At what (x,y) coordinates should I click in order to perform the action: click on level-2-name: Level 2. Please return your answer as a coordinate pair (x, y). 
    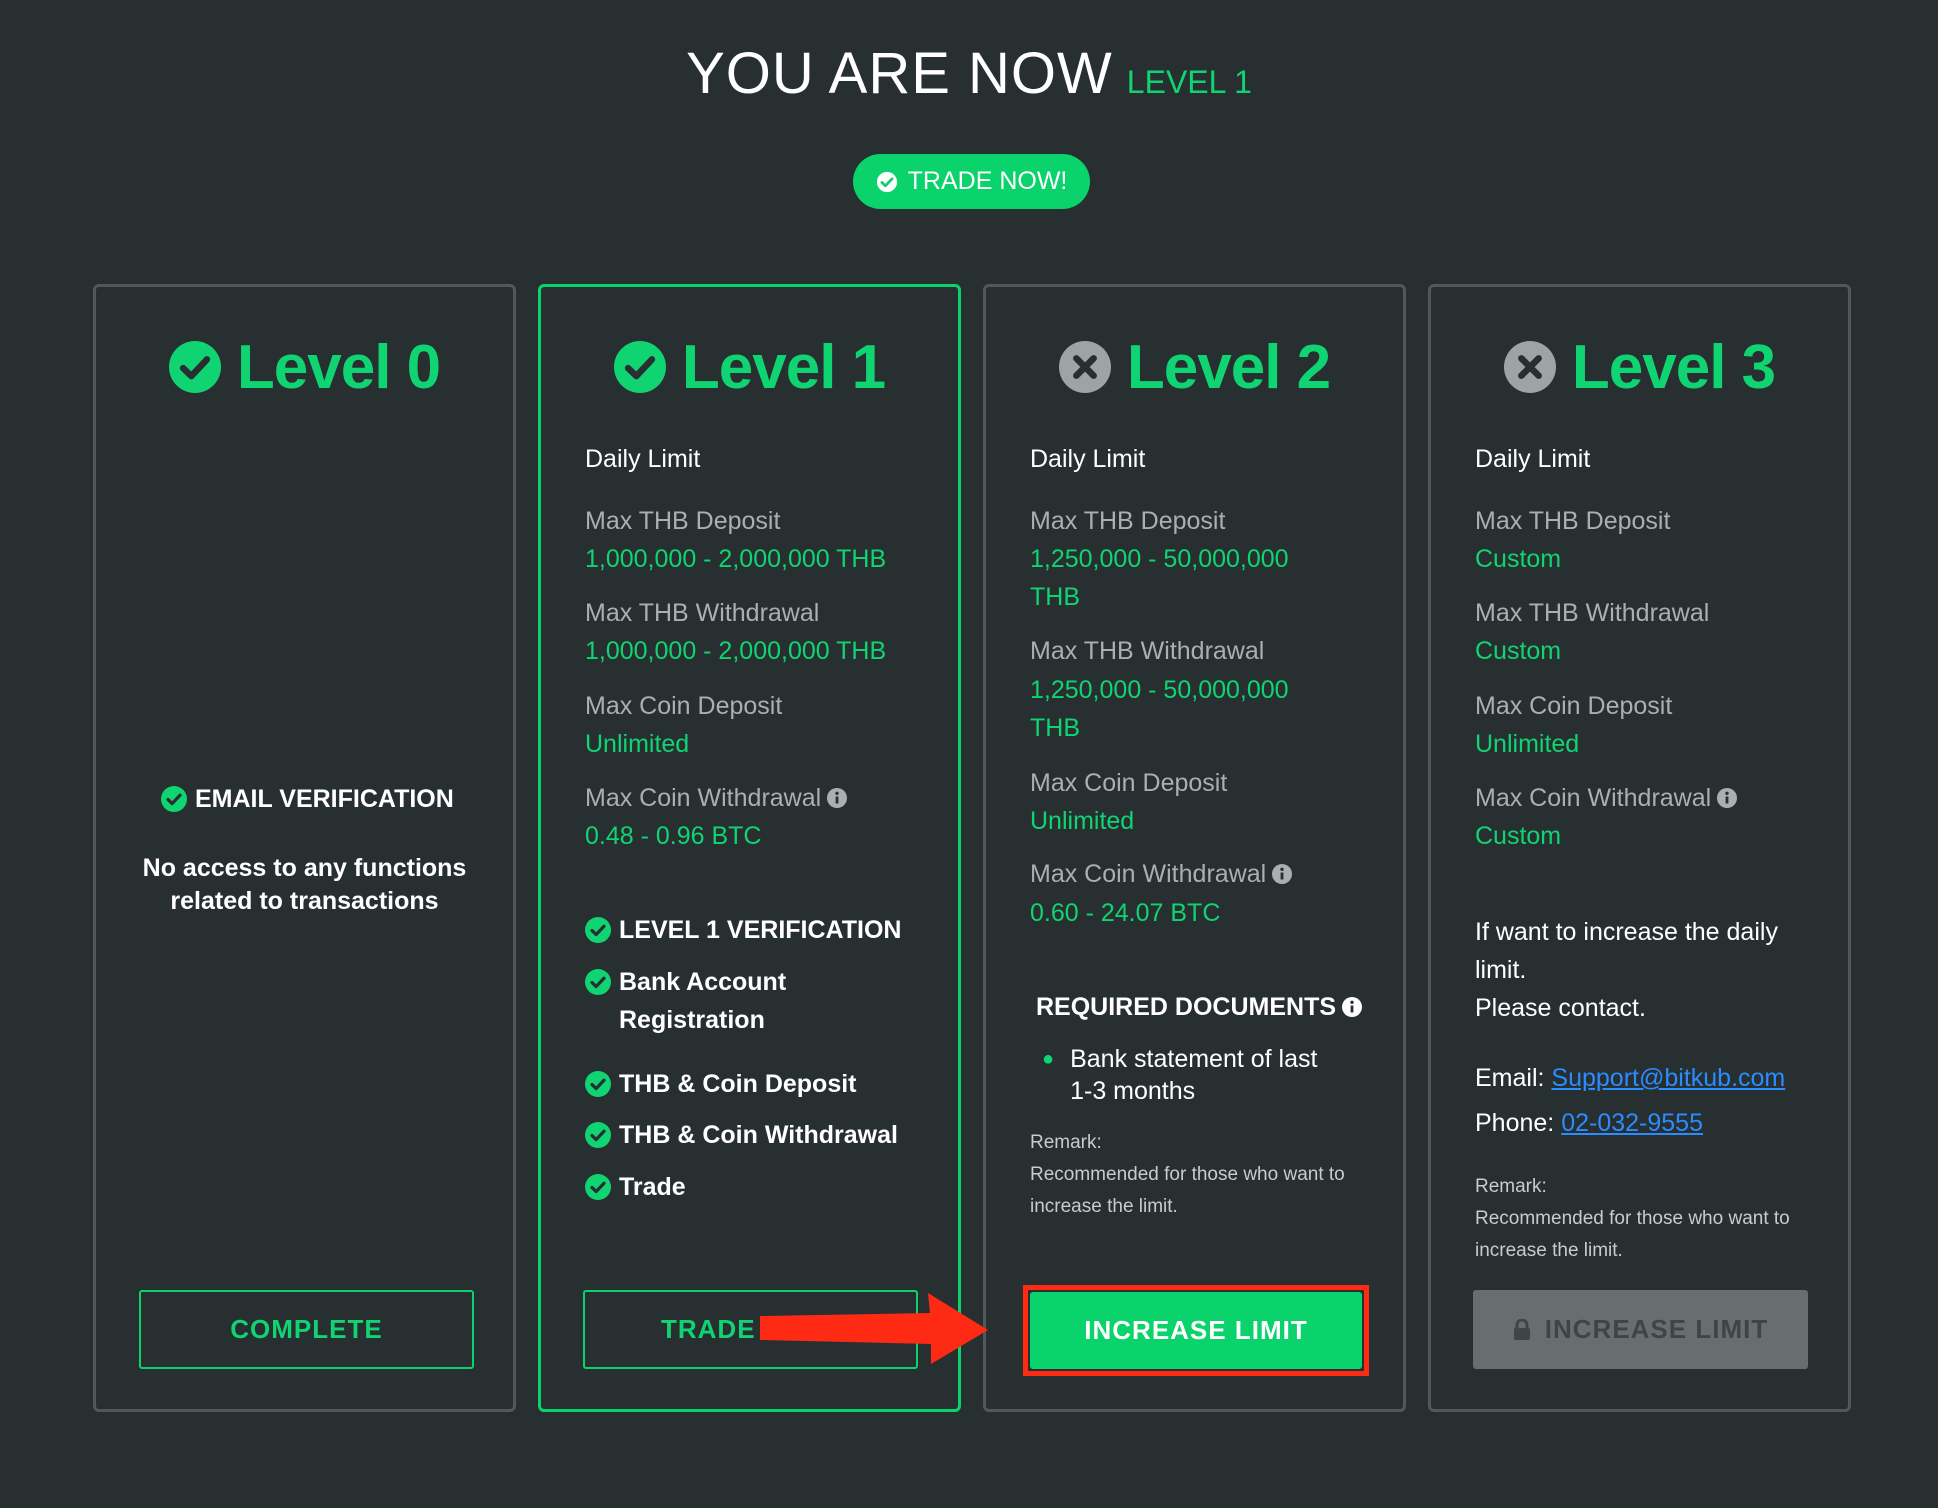
    Looking at the image, I should click on (1228, 367).